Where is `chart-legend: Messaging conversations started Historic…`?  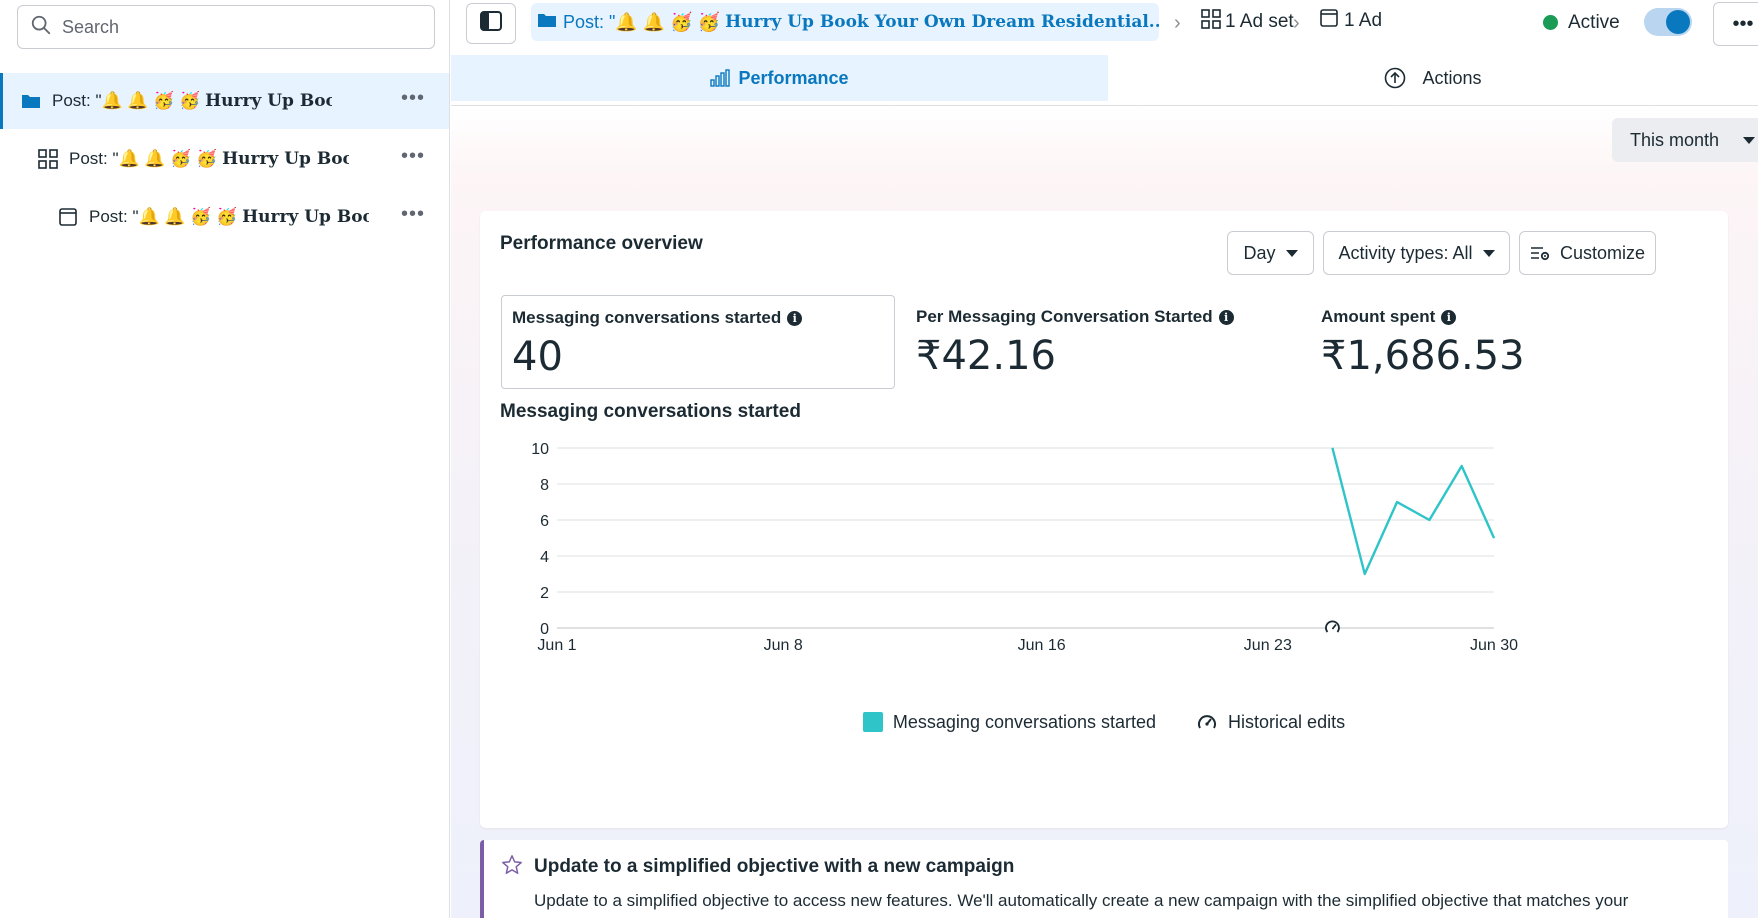 chart-legend: Messaging conversations started Historic… is located at coordinates (1104, 722).